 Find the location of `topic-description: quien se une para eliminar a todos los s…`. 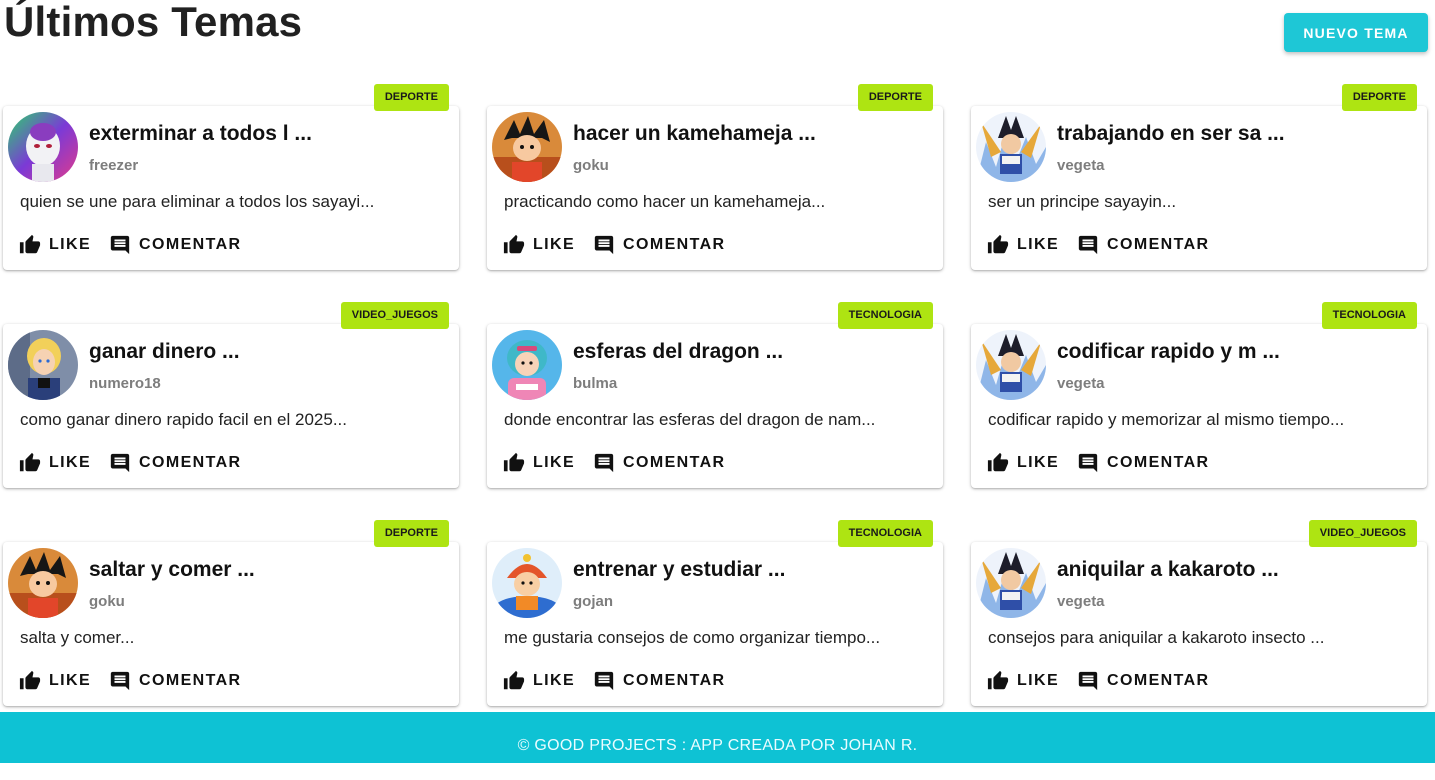

topic-description: quien se une para eliminar a todos los s… is located at coordinates (197, 201).